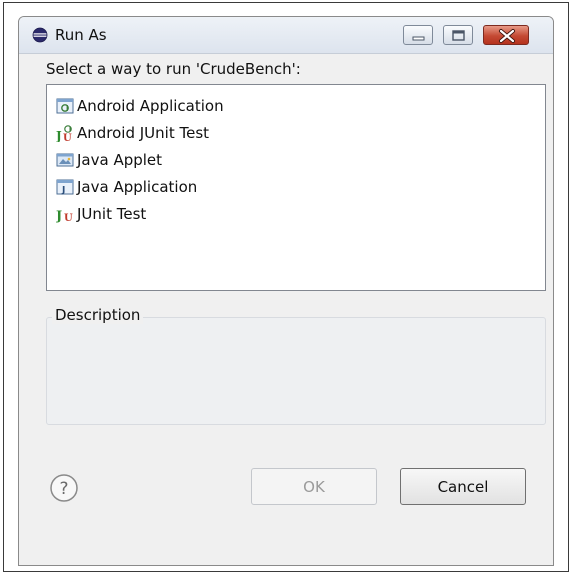 The width and height of the screenshot is (574, 574). Describe the element at coordinates (120, 160) in the screenshot. I see `list-item-label: Java Applet` at that location.